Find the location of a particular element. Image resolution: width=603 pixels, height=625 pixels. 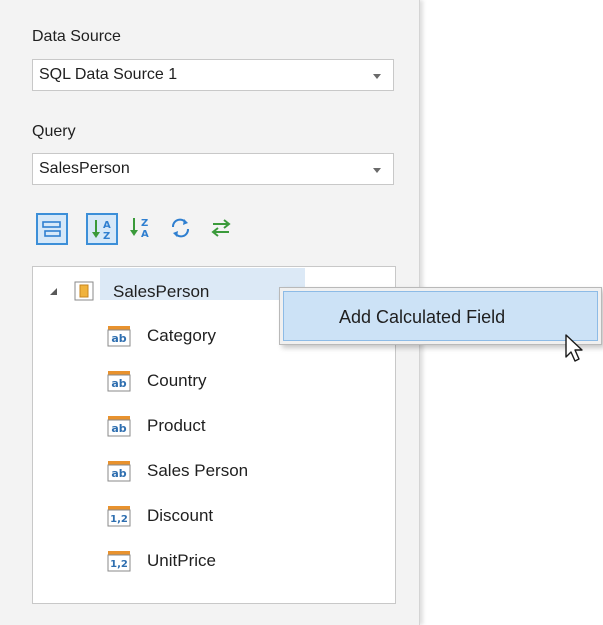

sort-ascending-button: A Z is located at coordinates (102, 229).